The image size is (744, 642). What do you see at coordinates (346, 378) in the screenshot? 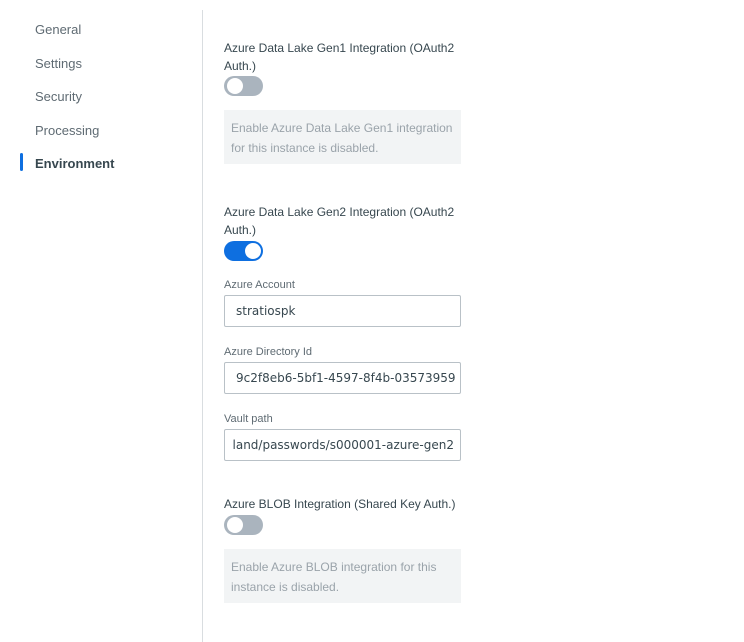
I see `azure-directory-value: 9c2f8eb6-5bf1-4597-8f4b-03573959` at bounding box center [346, 378].